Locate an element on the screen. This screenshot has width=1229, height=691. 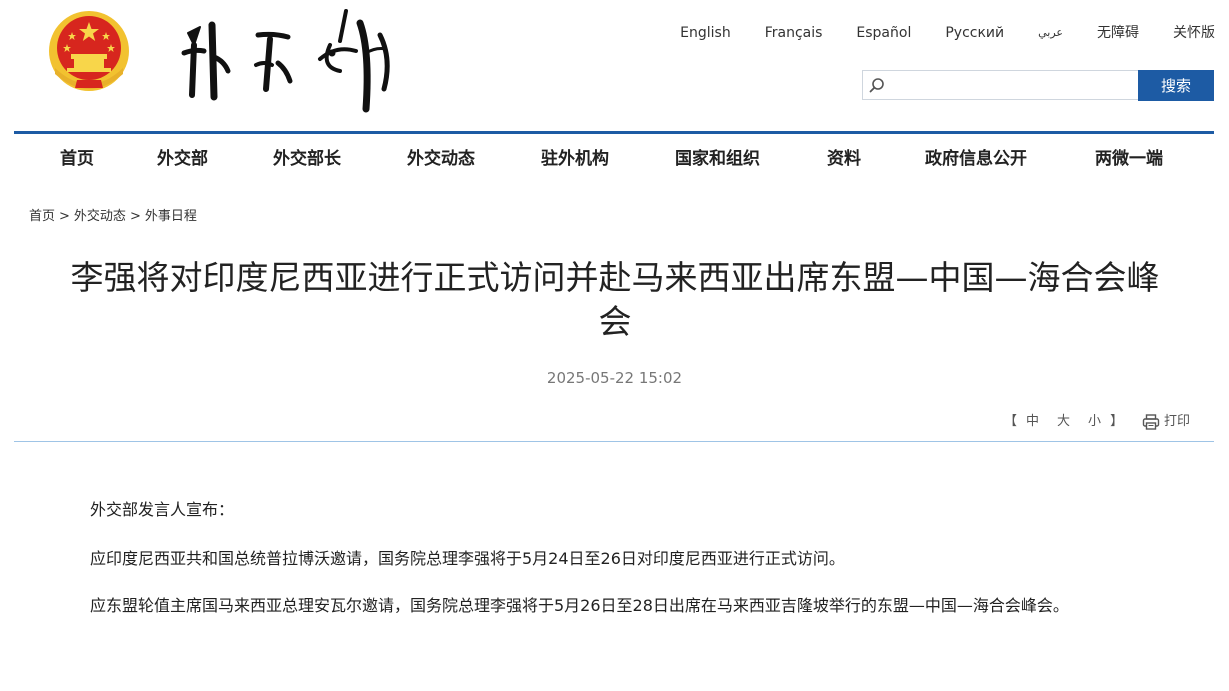
breadcrumb: 首页 > 外交动态 > 外事日程 is located at coordinates (113, 217).